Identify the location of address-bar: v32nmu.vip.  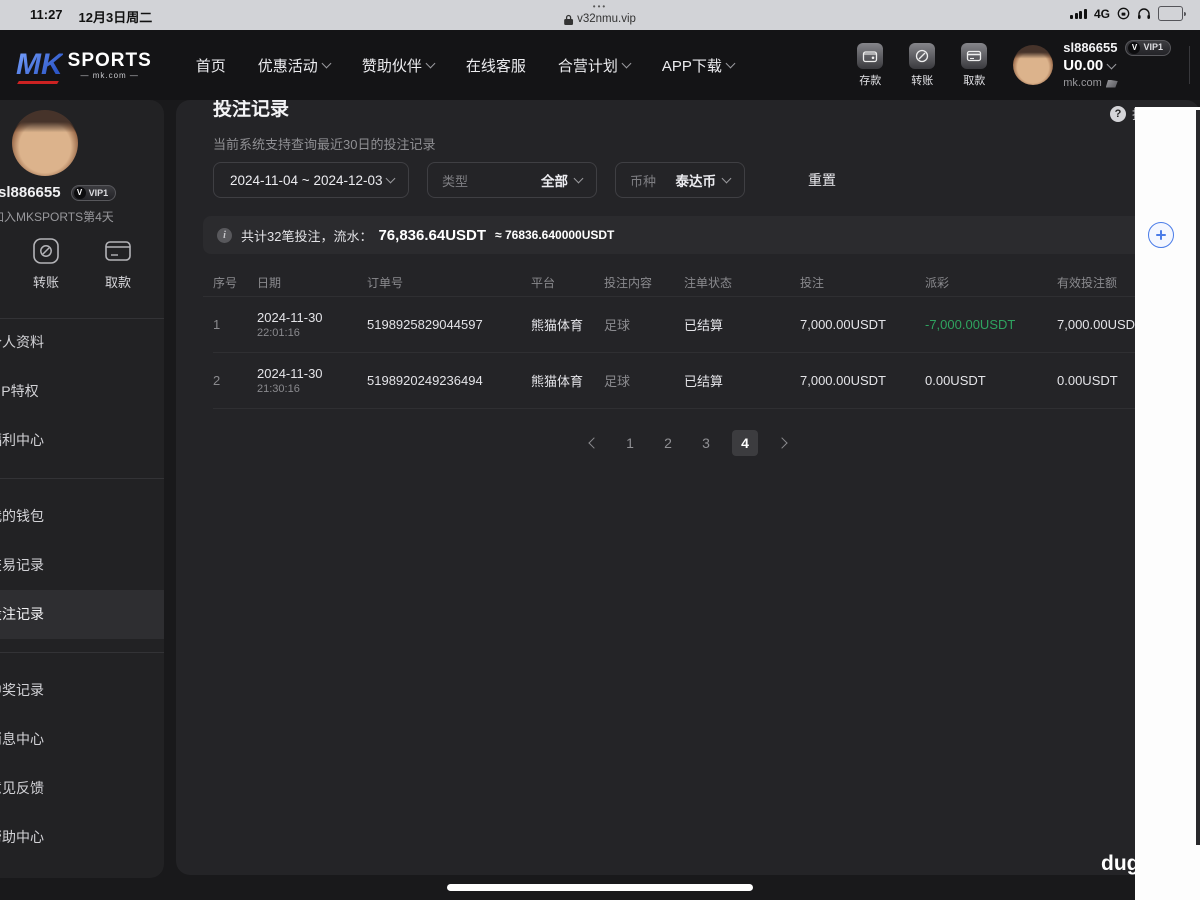
(600, 19).